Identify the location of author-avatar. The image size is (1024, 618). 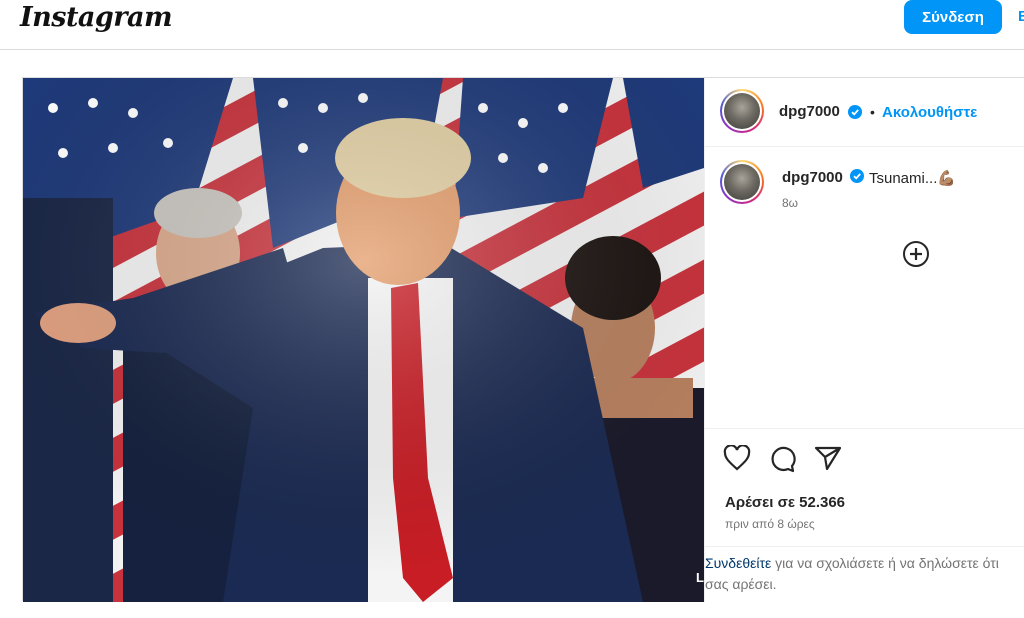
(742, 111).